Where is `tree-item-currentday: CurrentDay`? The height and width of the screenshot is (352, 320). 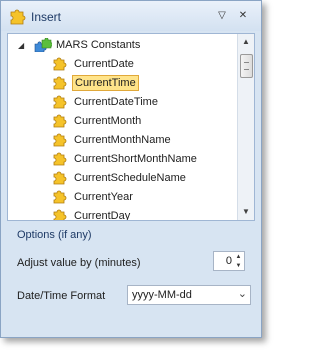 tree-item-currentday: CurrentDay is located at coordinates (145, 213).